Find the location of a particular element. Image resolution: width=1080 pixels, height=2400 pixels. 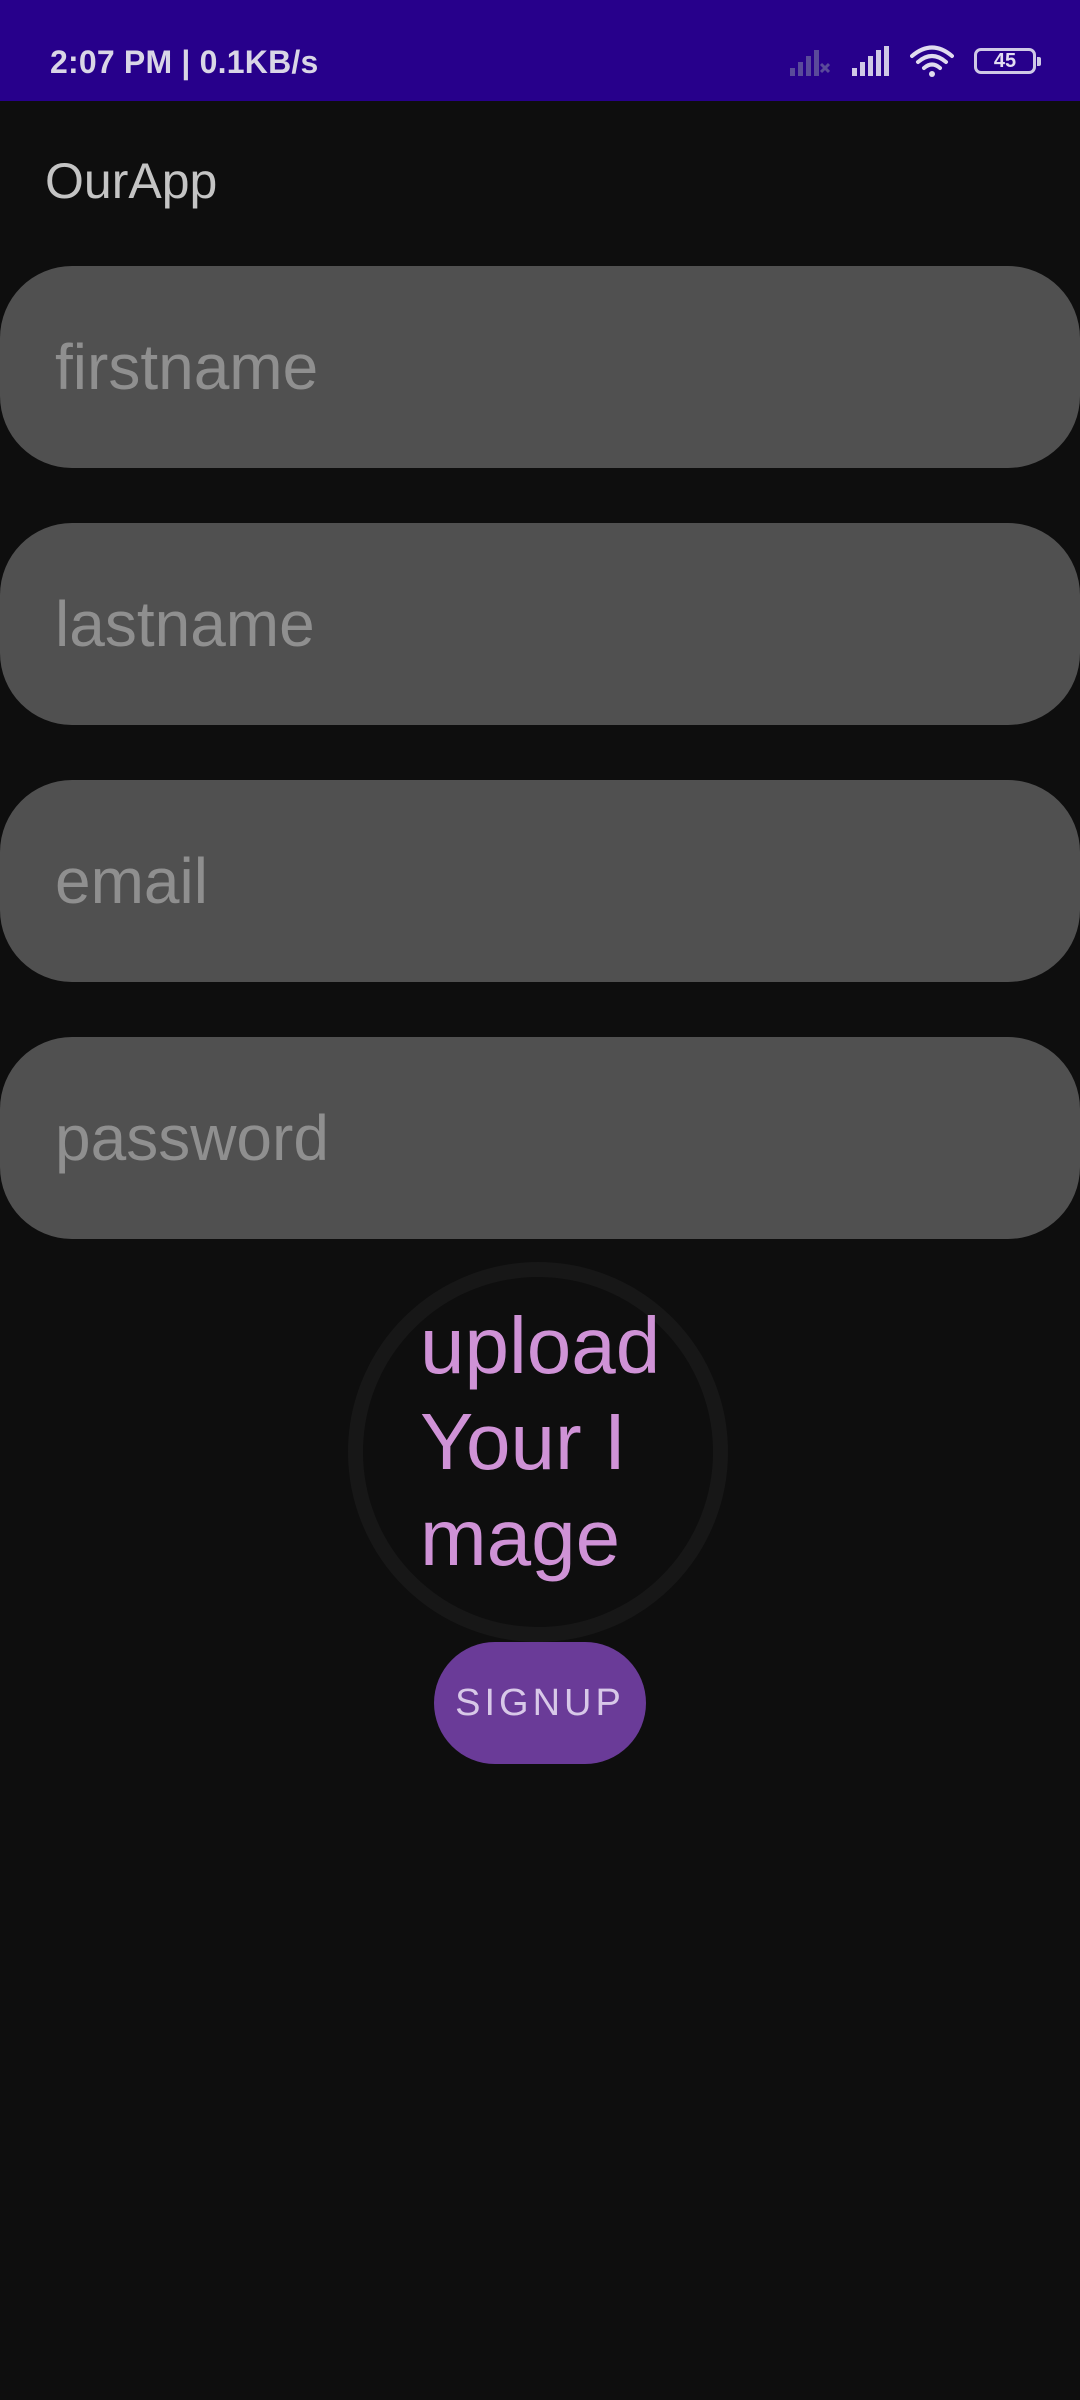

lastname-input is located at coordinates (535, 624).